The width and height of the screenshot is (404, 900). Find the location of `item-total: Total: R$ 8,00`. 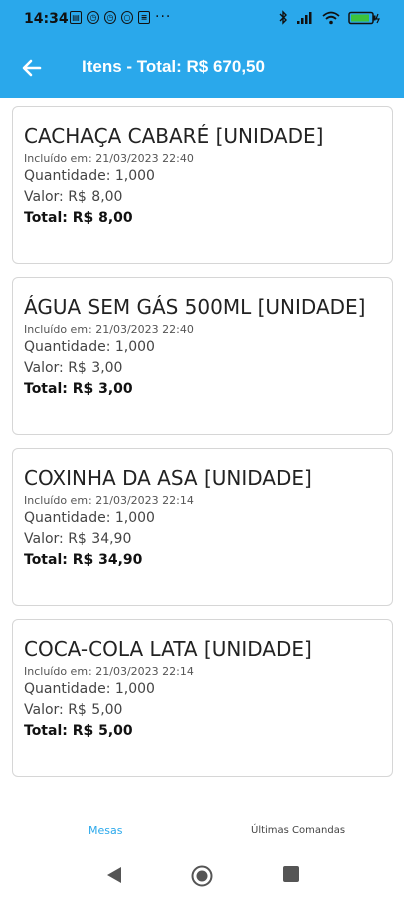

item-total: Total: R$ 8,00 is located at coordinates (78, 218).